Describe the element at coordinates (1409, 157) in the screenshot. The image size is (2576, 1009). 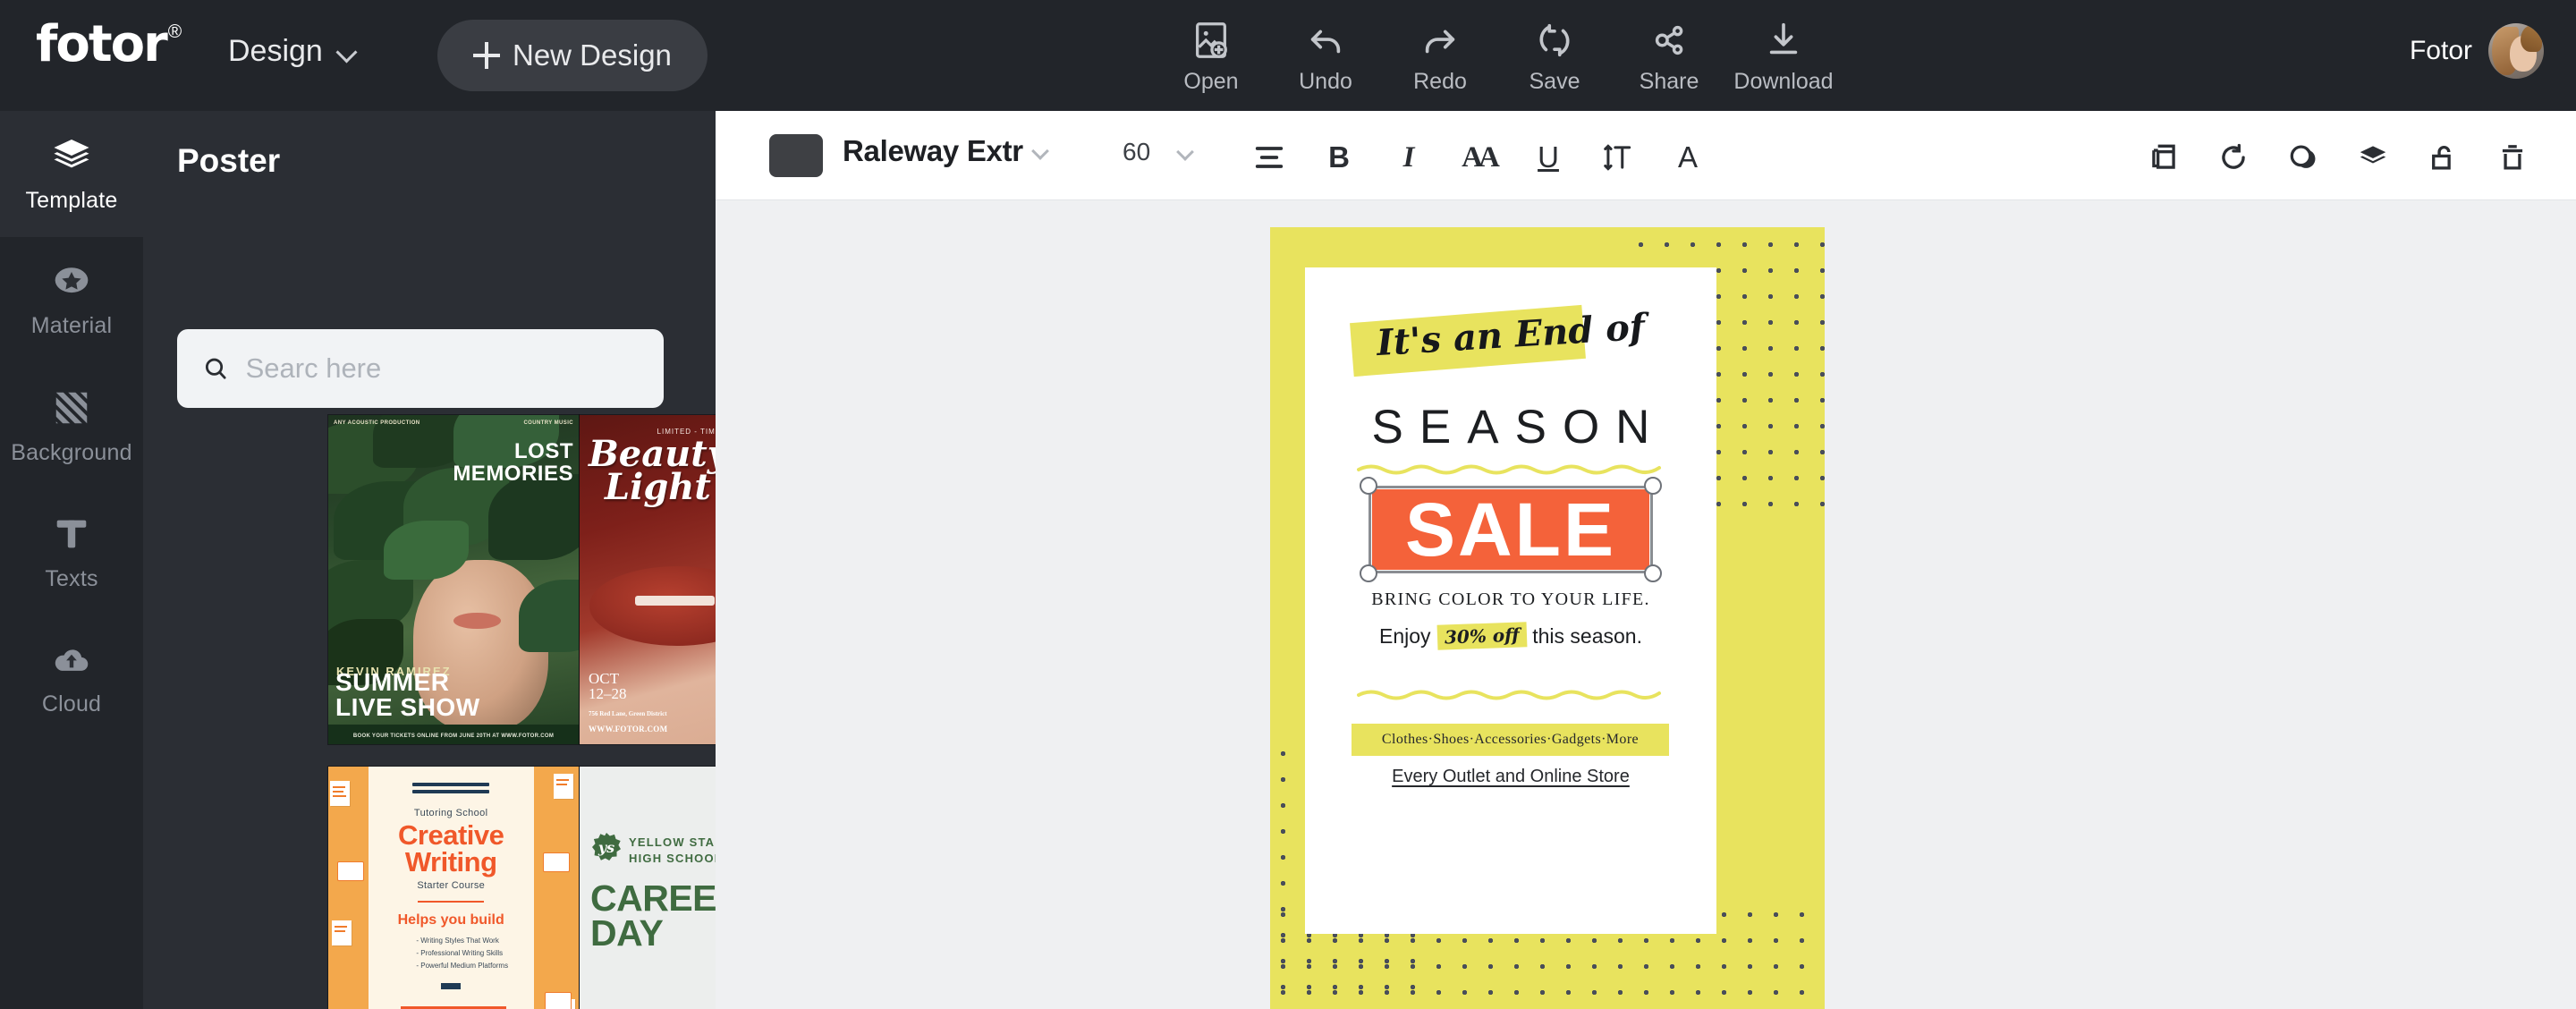
I see `italic-button: I` at that location.